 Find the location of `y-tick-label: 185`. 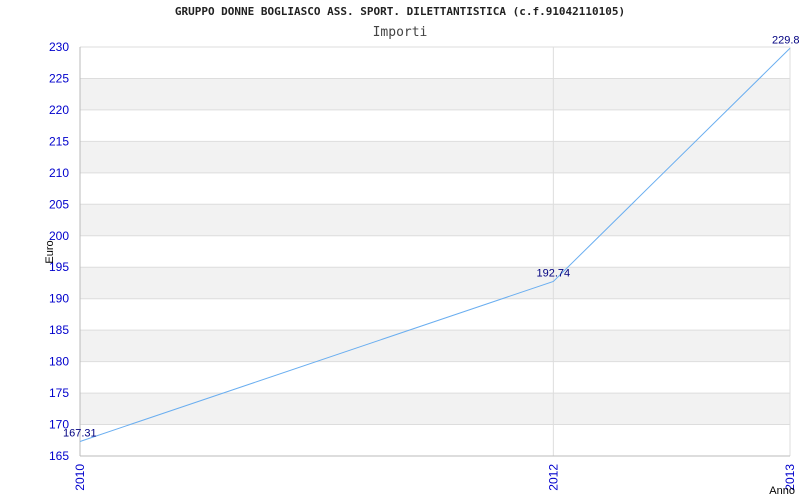

y-tick-label: 185 is located at coordinates (59, 330).